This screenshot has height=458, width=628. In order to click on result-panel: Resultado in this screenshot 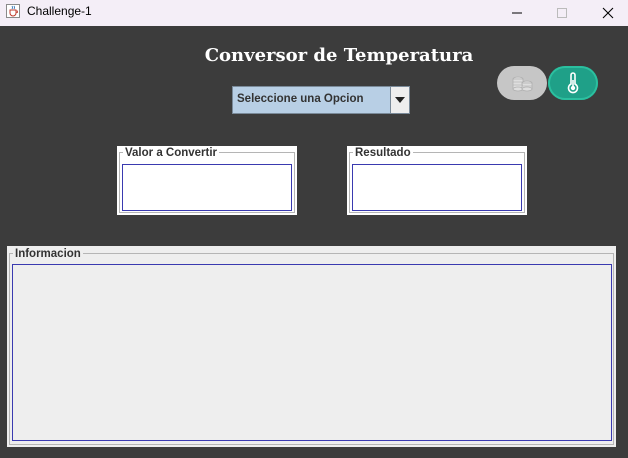, I will do `click(437, 180)`.